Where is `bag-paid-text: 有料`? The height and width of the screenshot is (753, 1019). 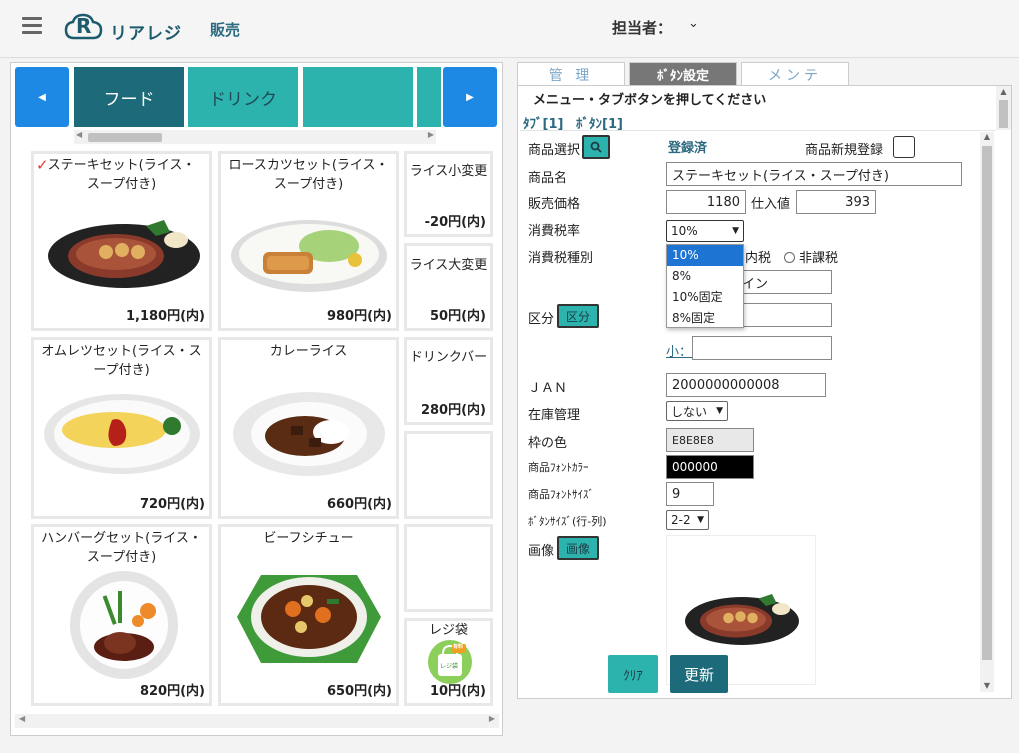
bag-paid-text: 有料 is located at coordinates (458, 647).